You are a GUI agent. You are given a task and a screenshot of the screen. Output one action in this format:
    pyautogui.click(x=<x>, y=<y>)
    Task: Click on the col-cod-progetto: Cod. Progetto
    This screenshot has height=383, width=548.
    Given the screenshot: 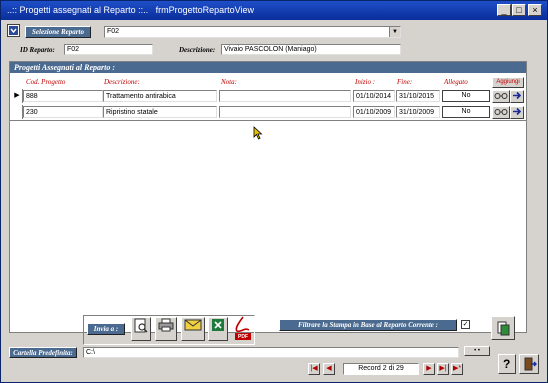 What is the action you would take?
    pyautogui.click(x=46, y=82)
    